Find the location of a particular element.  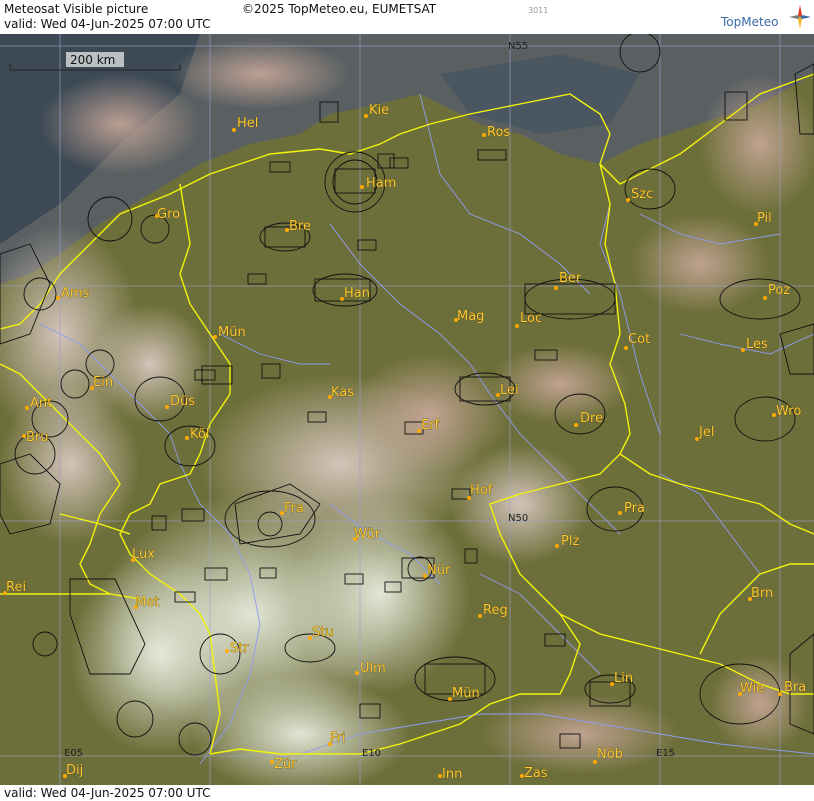

city-label-pil: Pil is located at coordinates (764, 218).